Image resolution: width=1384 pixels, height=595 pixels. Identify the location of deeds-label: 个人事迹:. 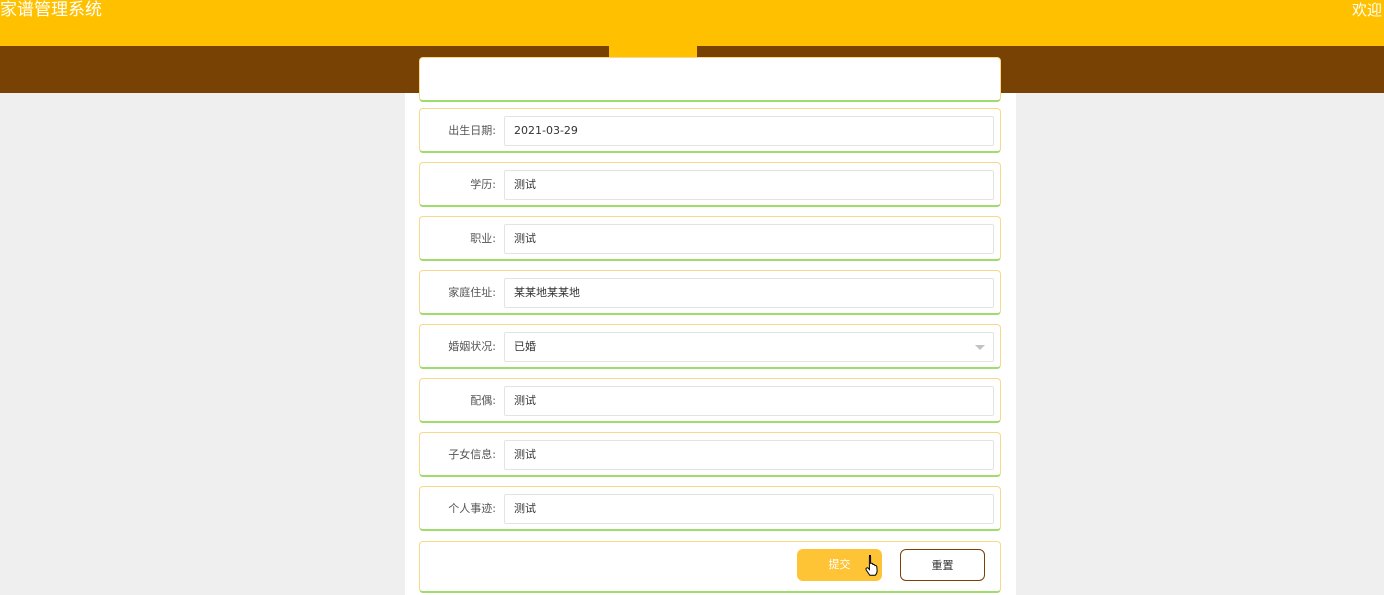
(472, 508).